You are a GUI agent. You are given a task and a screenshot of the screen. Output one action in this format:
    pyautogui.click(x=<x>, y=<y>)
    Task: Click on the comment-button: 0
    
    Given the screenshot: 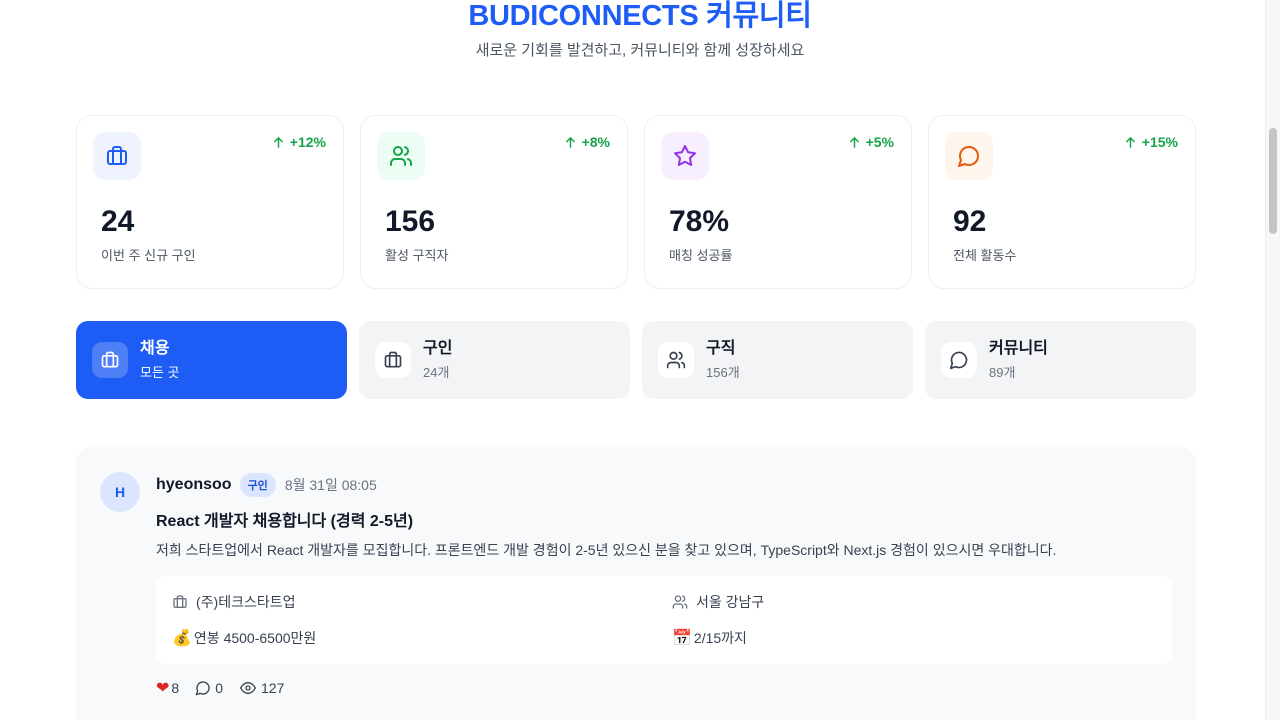 What is the action you would take?
    pyautogui.click(x=209, y=688)
    